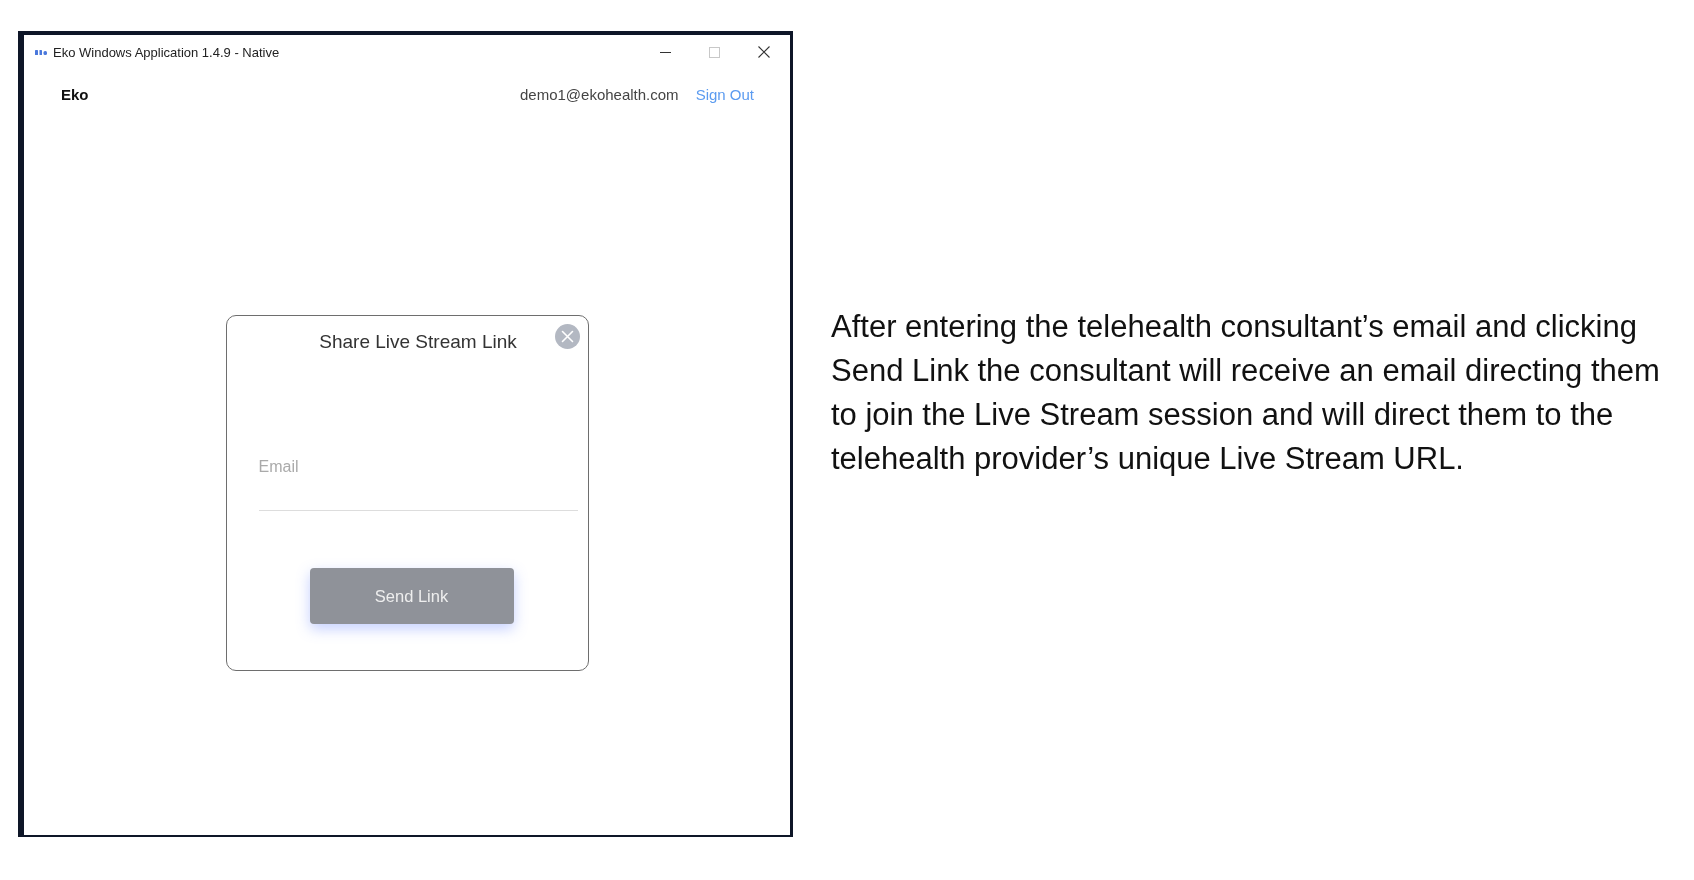  Describe the element at coordinates (599, 94) in the screenshot. I see `user-email: demo1@ekohealth.com` at that location.